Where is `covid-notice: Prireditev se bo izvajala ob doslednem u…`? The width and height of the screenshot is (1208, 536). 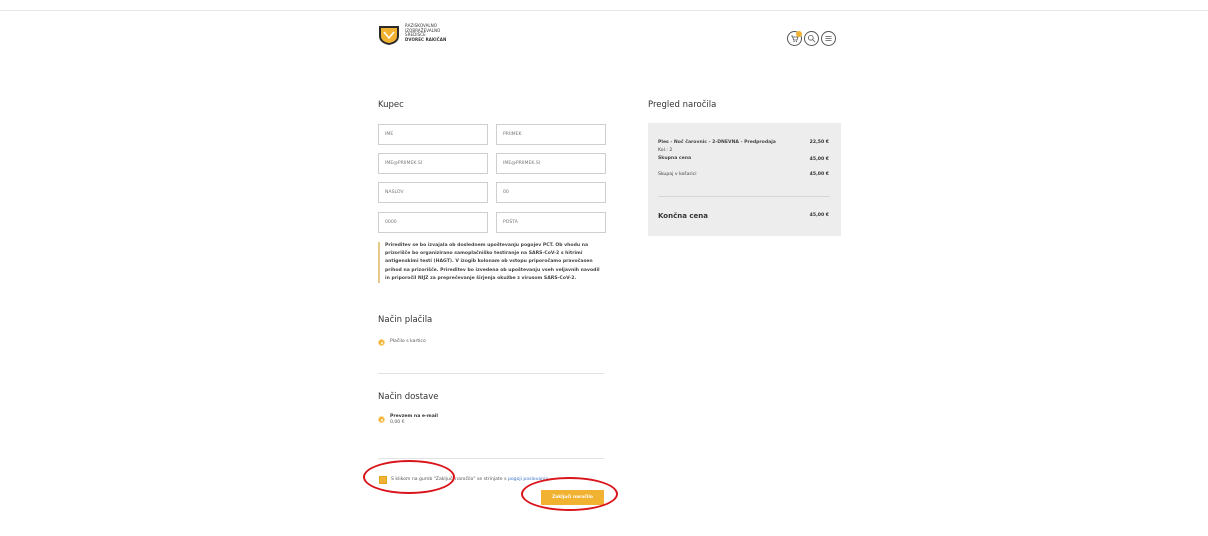 covid-notice: Prireditev se bo izvajala ob doslednem u… is located at coordinates (491, 263).